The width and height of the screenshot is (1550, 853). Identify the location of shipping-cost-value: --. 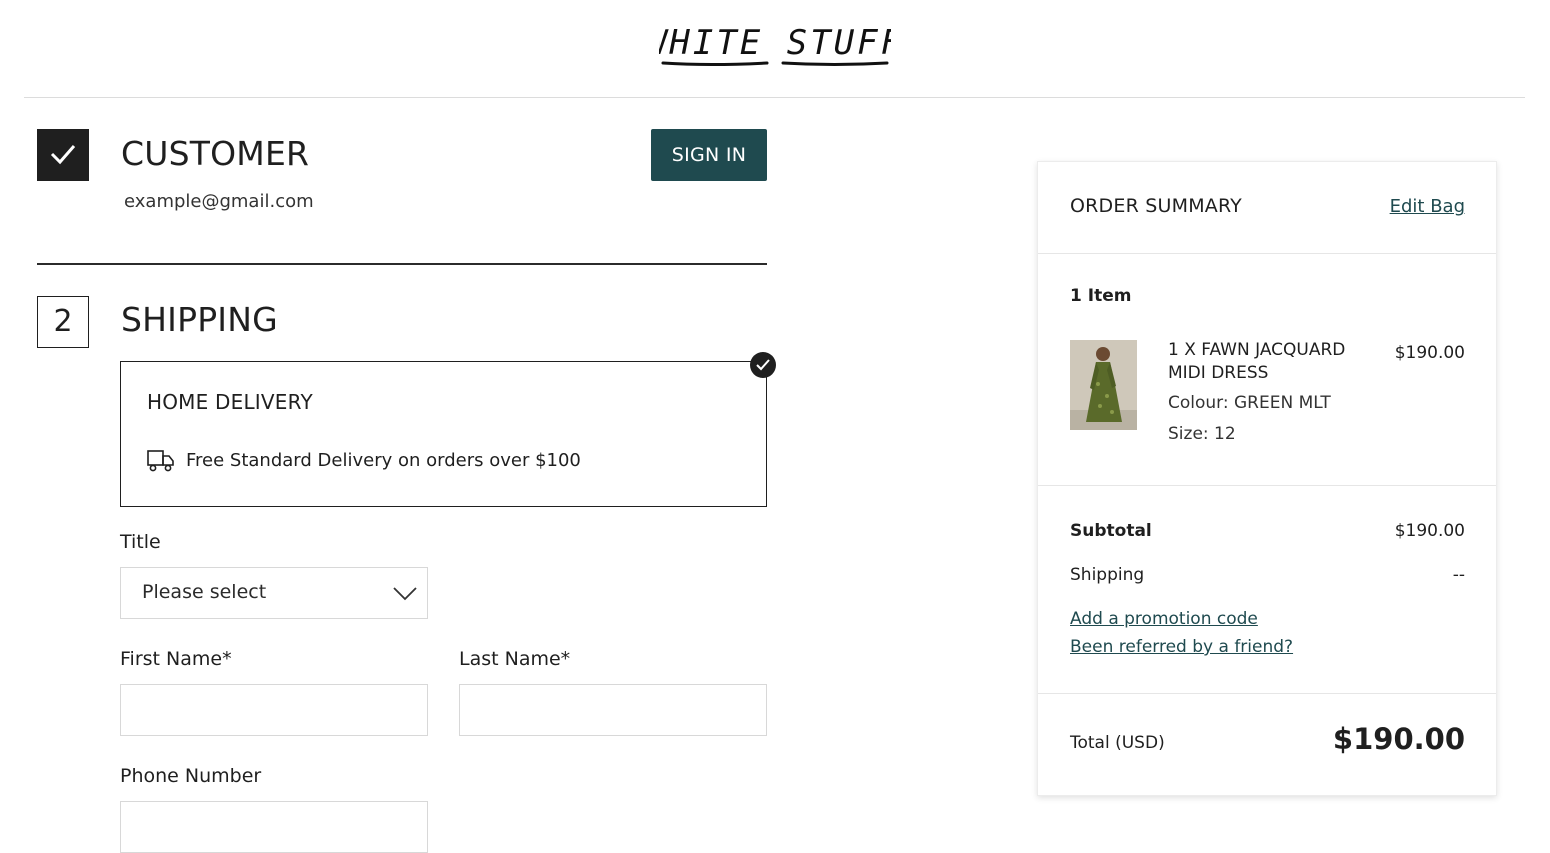
(1458, 575).